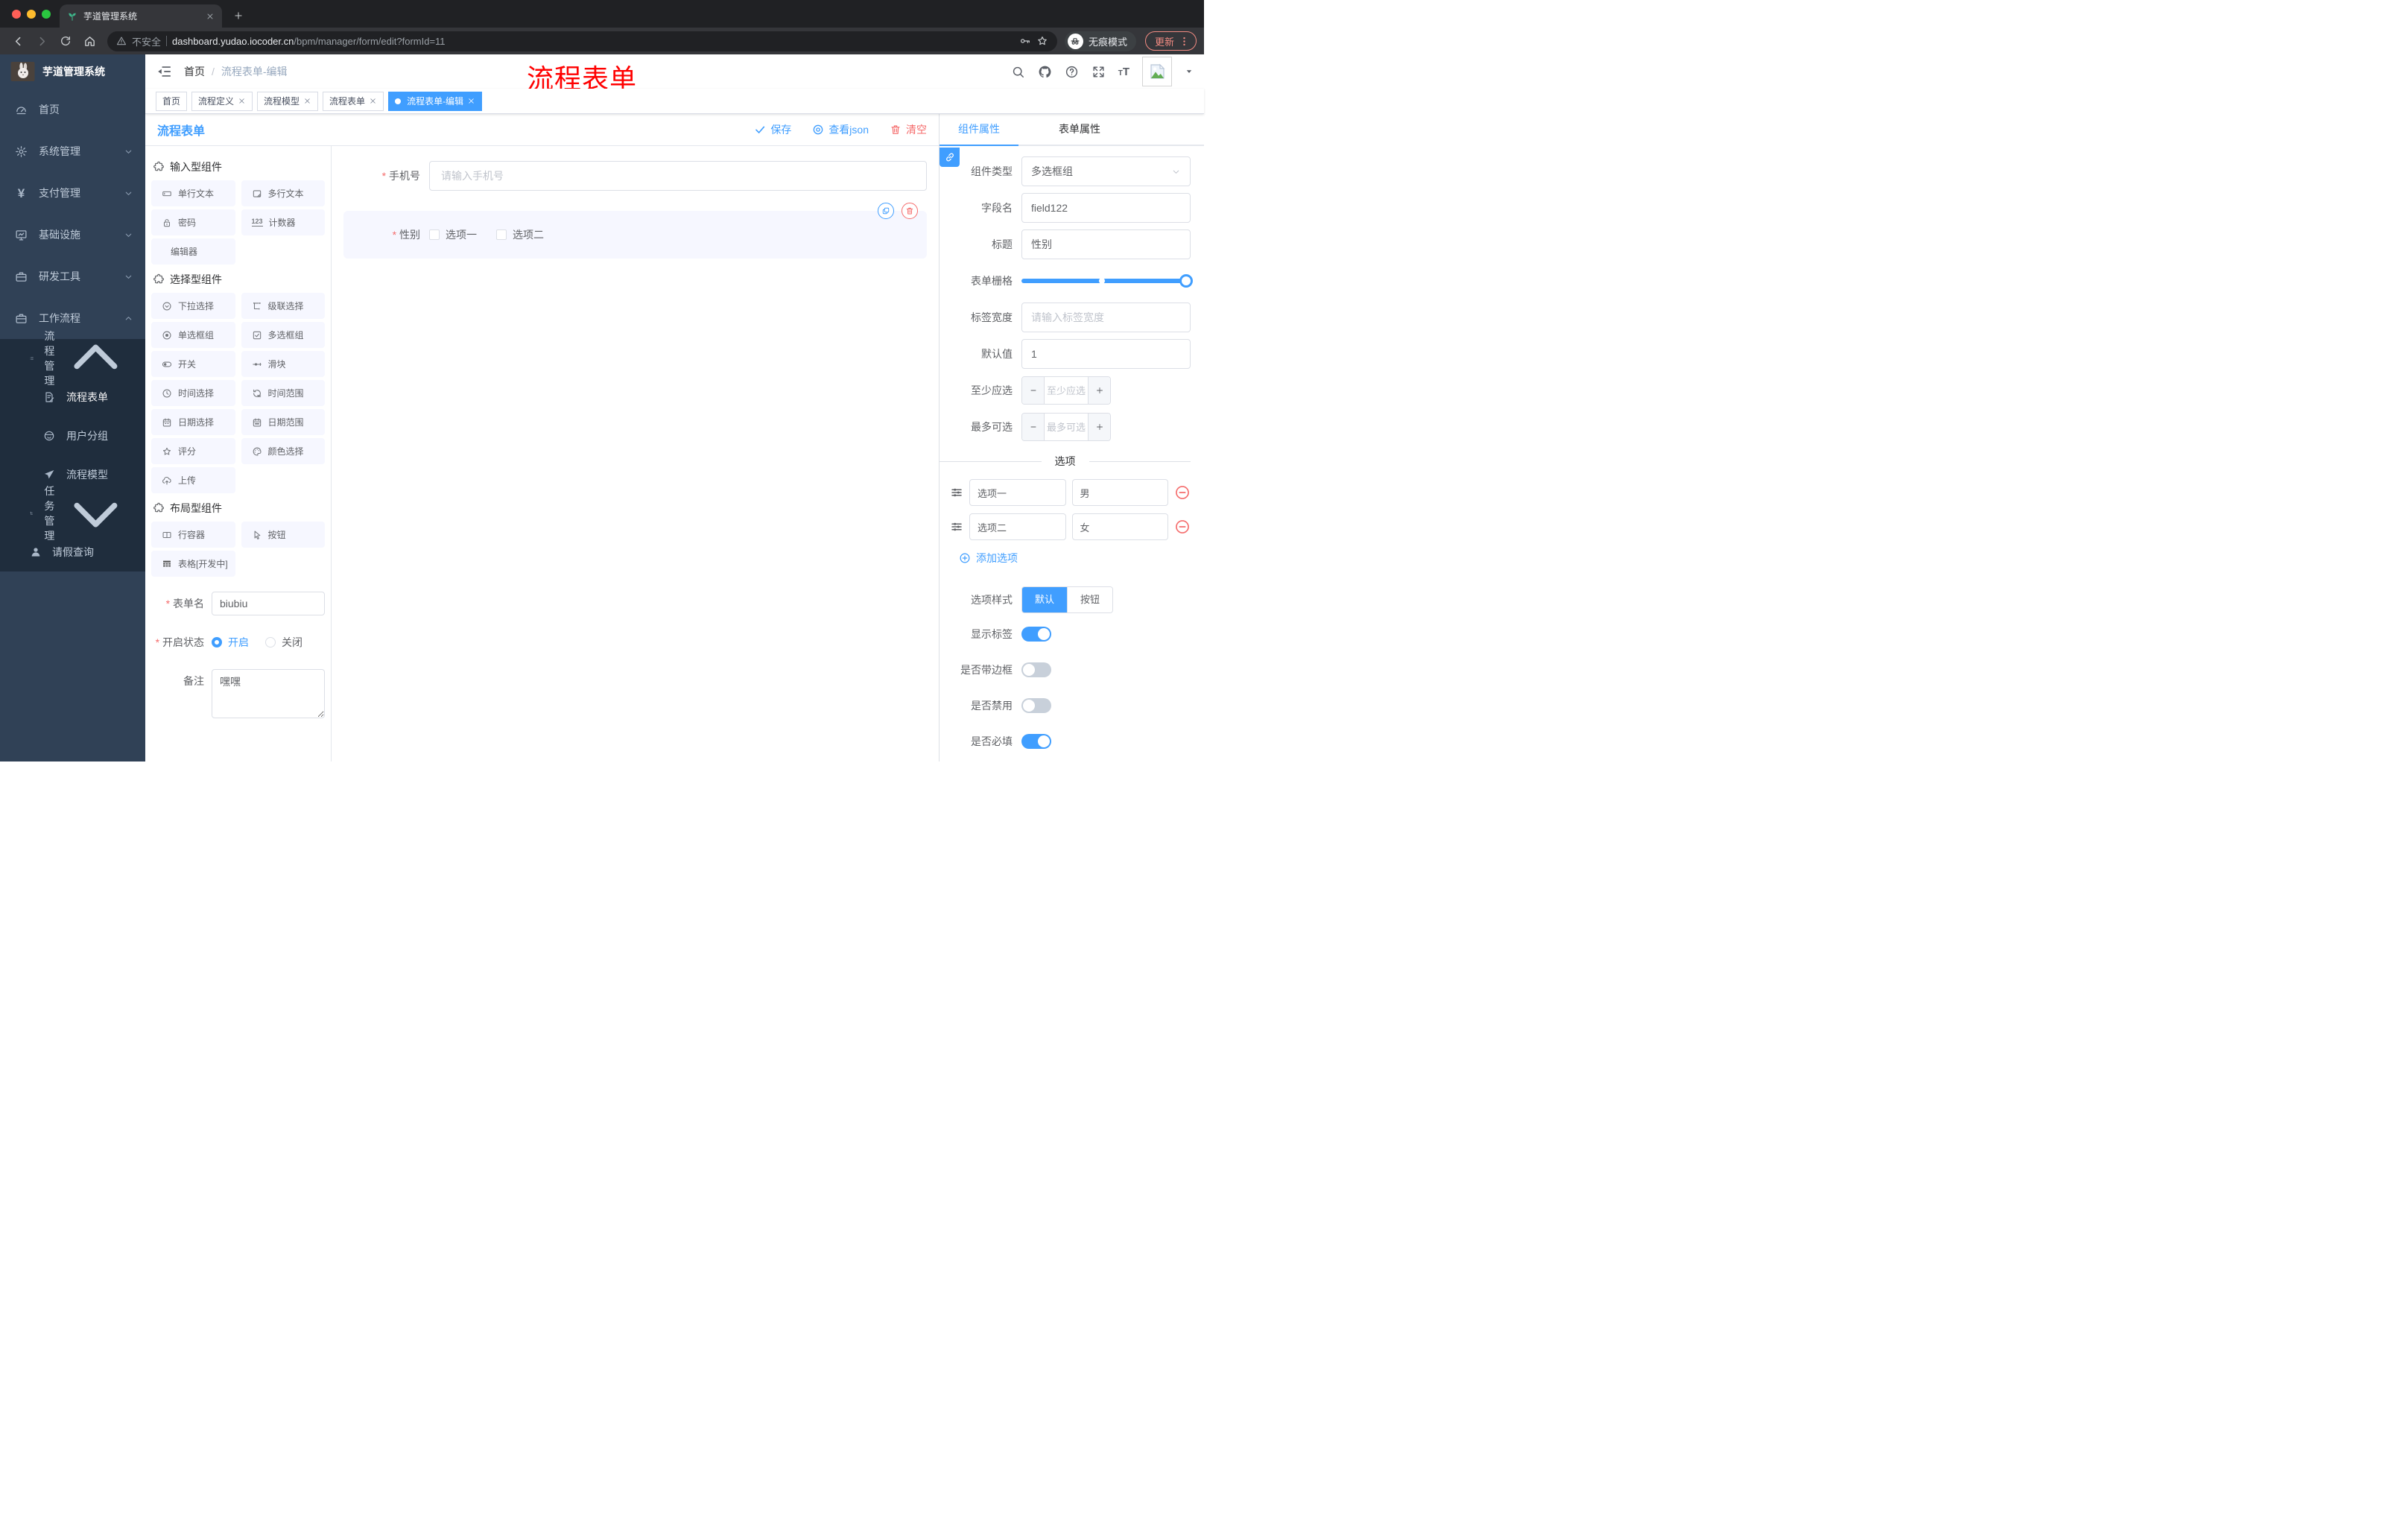  Describe the element at coordinates (72, 277) in the screenshot. I see `sidebar-item-devtools: 研发工具` at that location.